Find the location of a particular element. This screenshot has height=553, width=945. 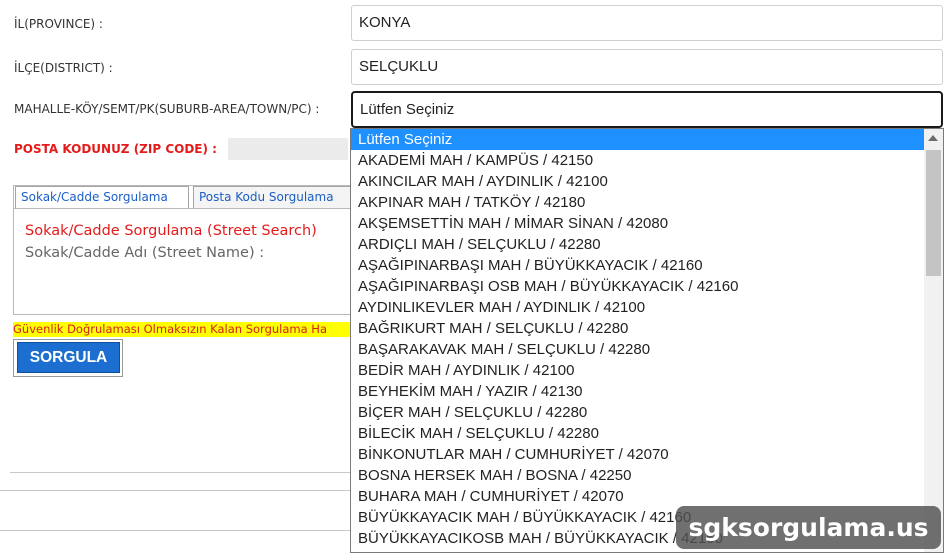

zip-code-label: POSTA KODUNUZ (ZIP CODE) : is located at coordinates (115, 149).